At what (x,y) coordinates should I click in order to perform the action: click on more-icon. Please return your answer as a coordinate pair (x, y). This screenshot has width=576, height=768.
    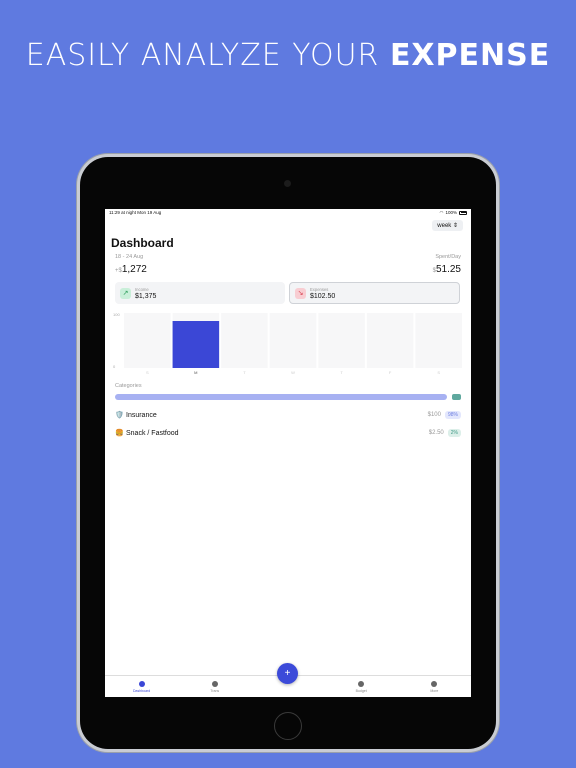
    Looking at the image, I should click on (434, 683).